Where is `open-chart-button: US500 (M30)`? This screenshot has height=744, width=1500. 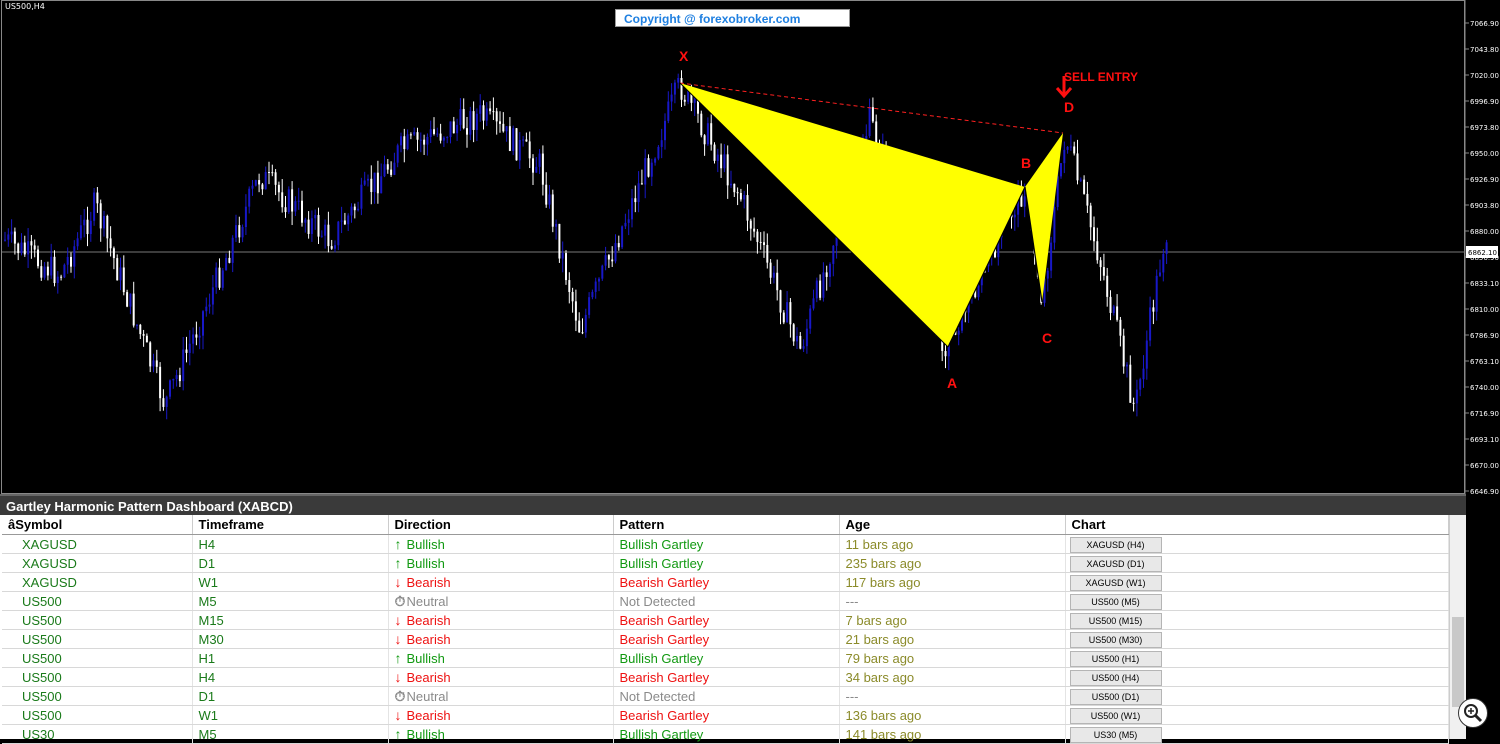 open-chart-button: US500 (M30) is located at coordinates (1115, 639).